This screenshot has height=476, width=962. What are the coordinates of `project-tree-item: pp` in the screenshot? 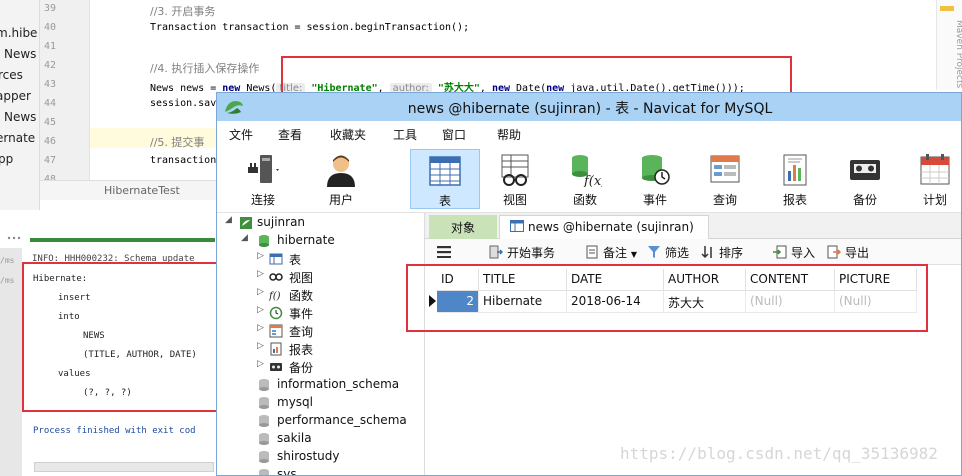 It's located at (6, 159).